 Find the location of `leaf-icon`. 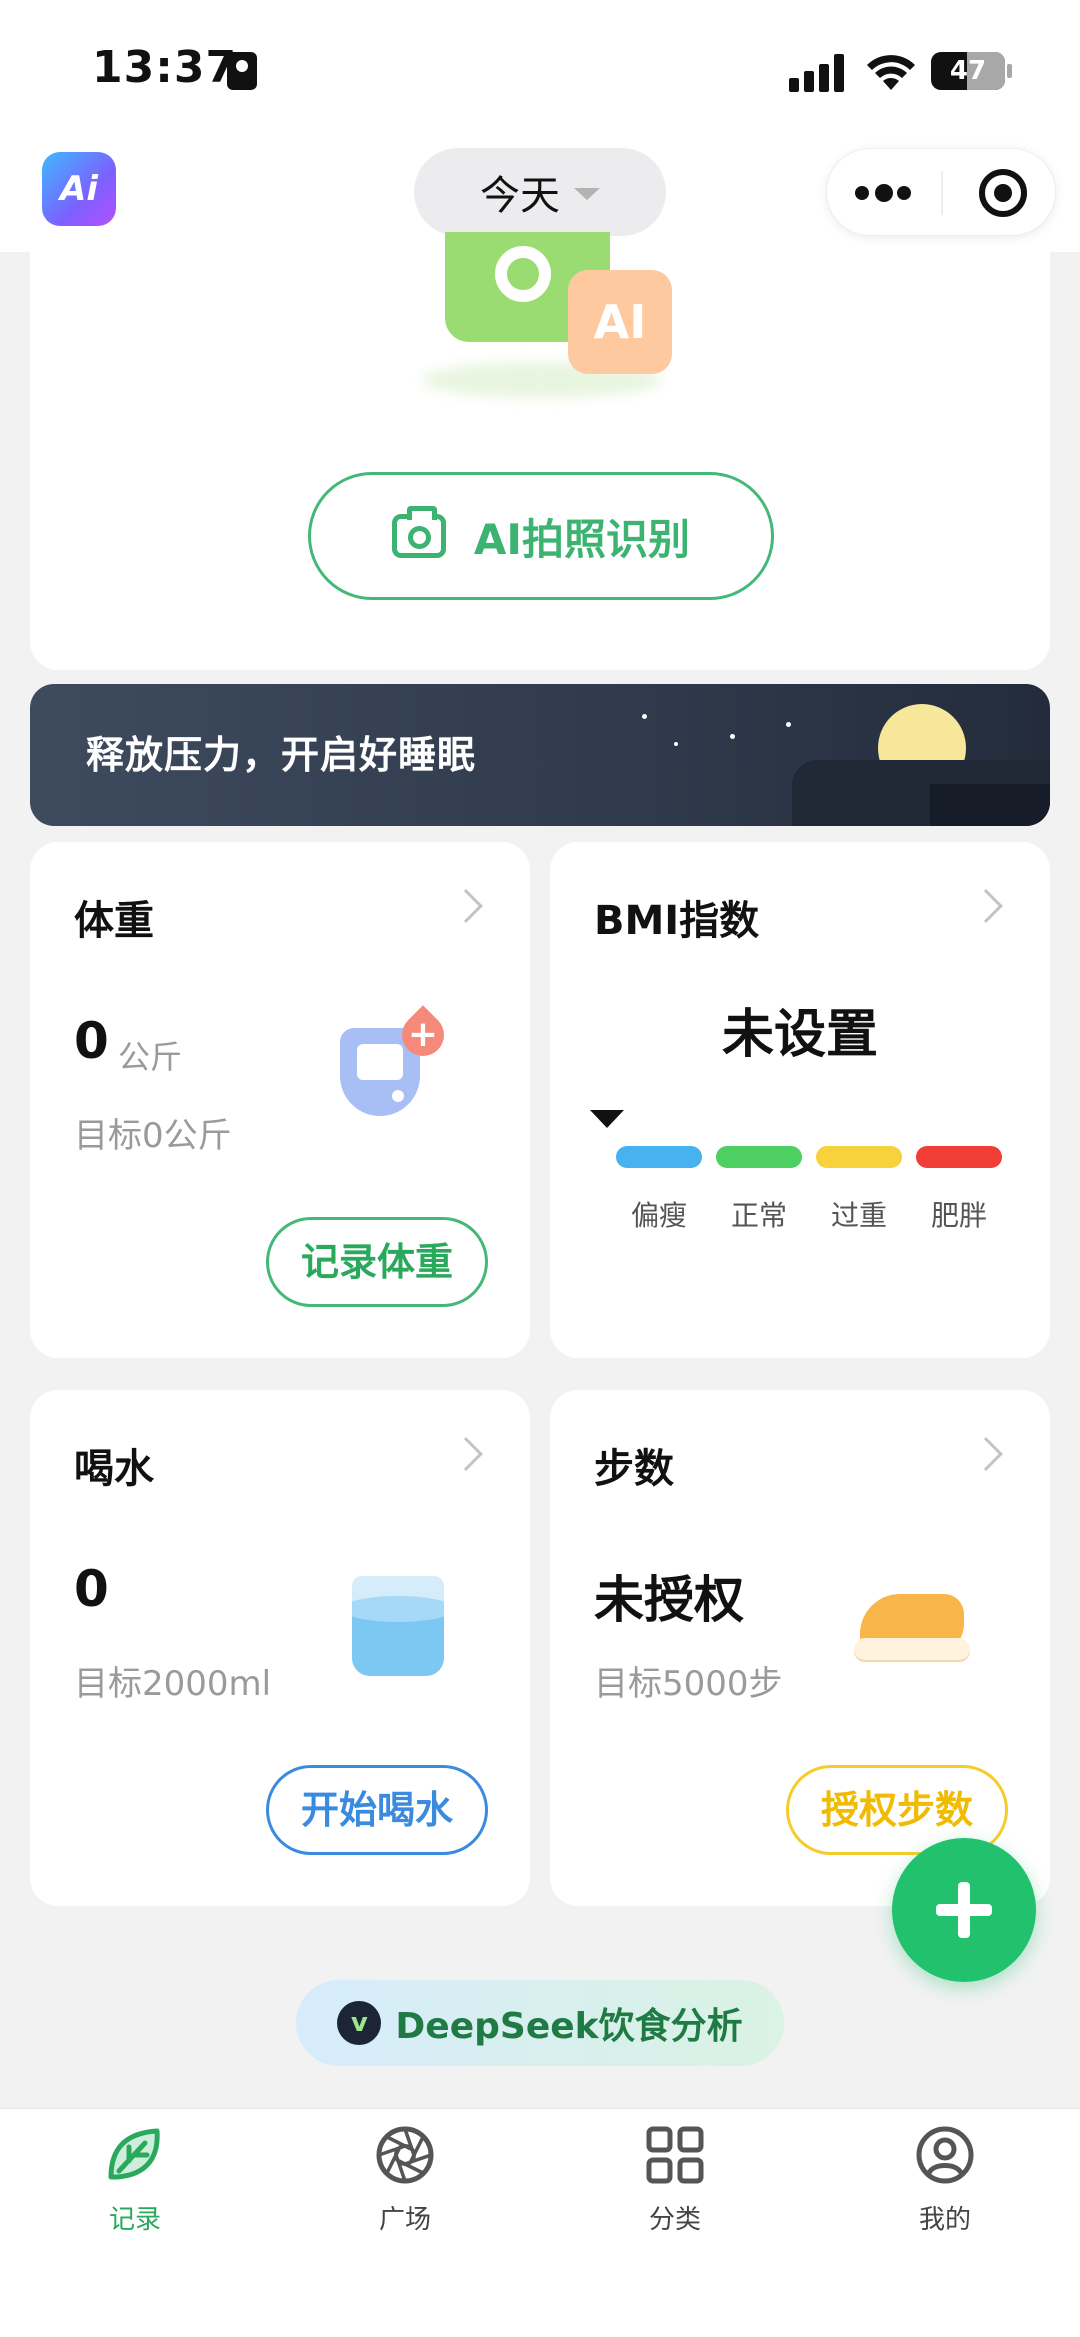

leaf-icon is located at coordinates (134, 2154).